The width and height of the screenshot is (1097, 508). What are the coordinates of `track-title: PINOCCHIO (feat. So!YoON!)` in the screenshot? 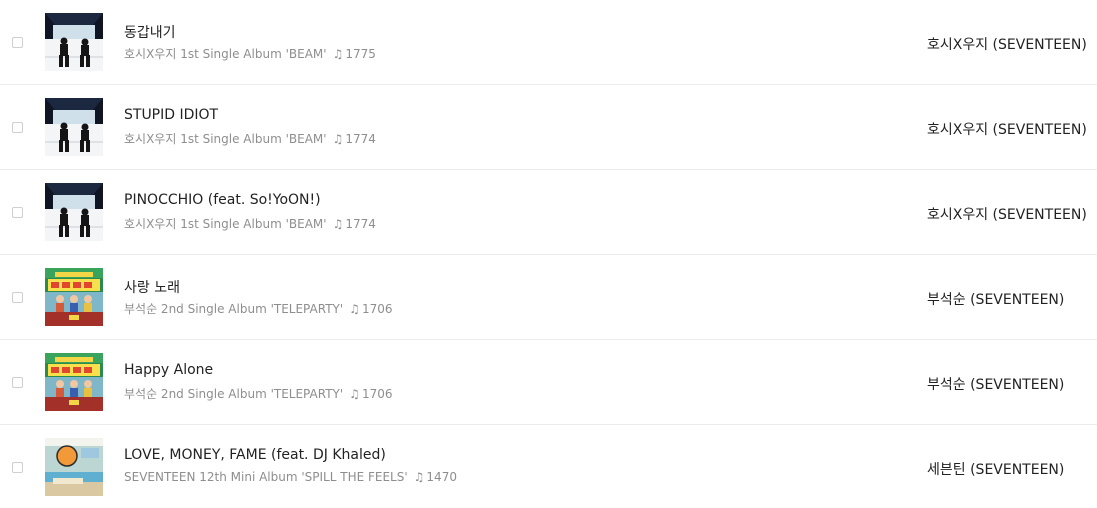 It's located at (222, 200).